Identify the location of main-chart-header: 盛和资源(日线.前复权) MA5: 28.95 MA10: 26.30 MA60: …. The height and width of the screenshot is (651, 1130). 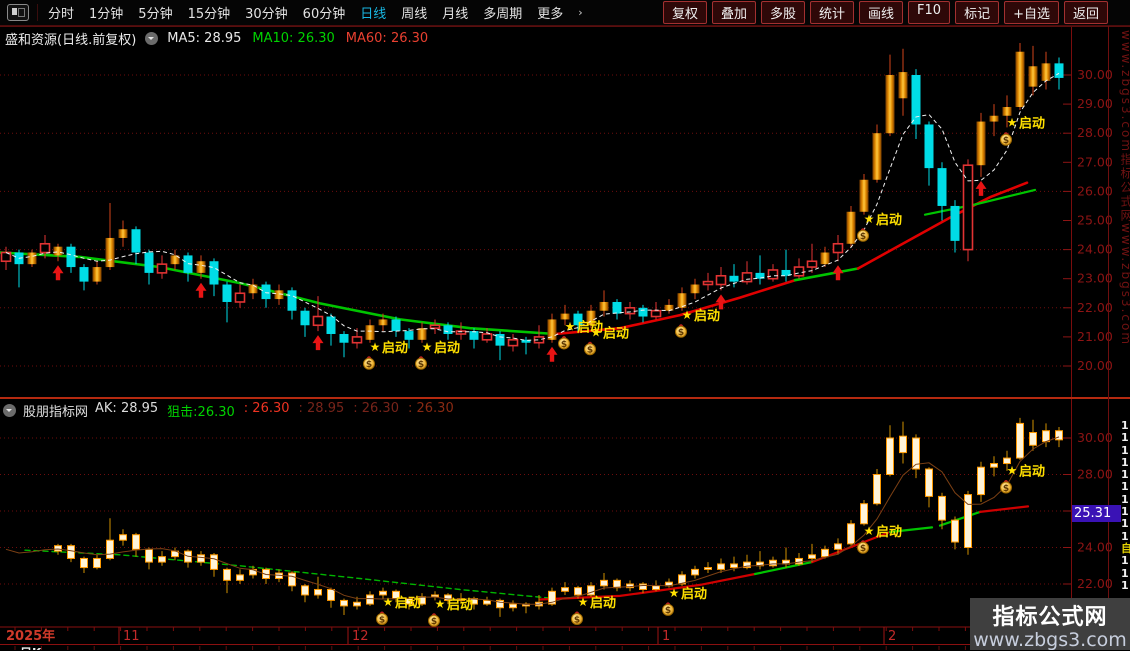
(216, 38).